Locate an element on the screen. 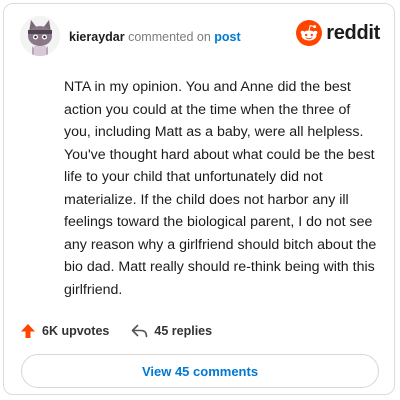  upvote-count: 6K upvotes is located at coordinates (76, 331).